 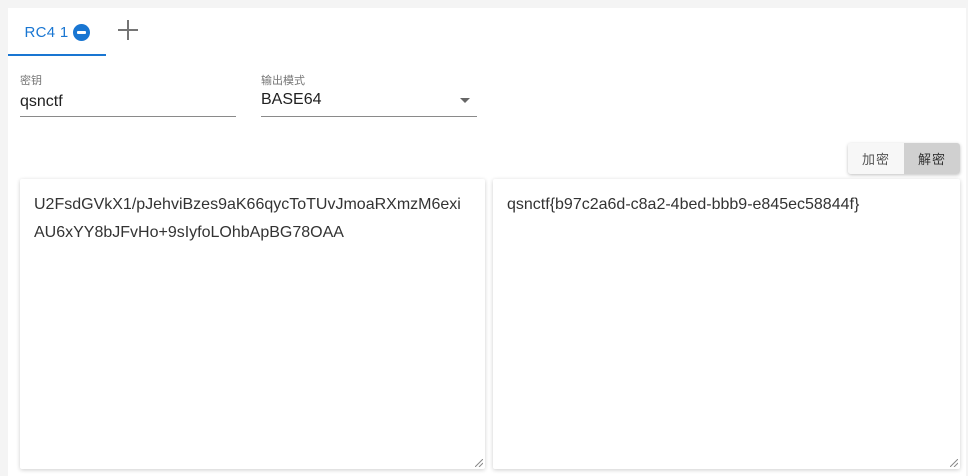 I want to click on tab-rc4-1: RC4 1, so click(x=57, y=32).